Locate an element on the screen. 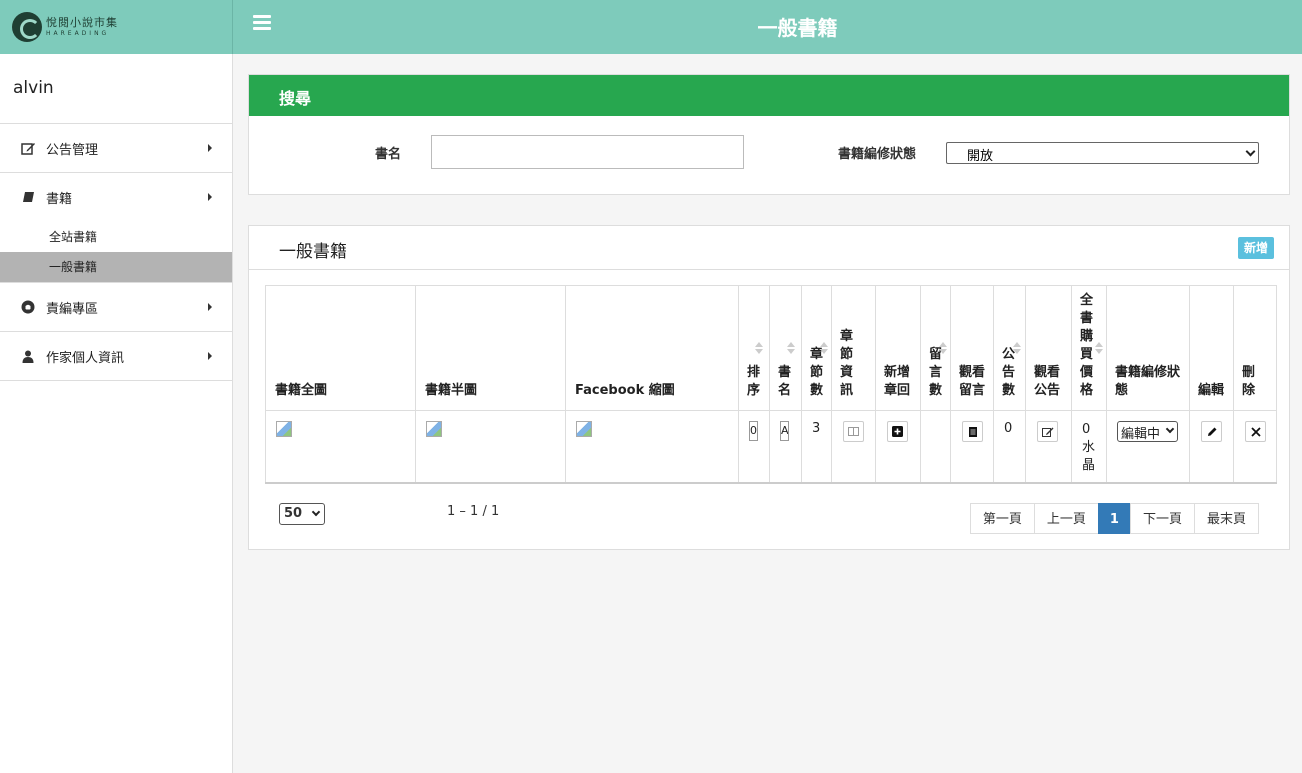 Image resolution: width=1302 pixels, height=773 pixels. last-page-button: 最末頁 is located at coordinates (1226, 518).